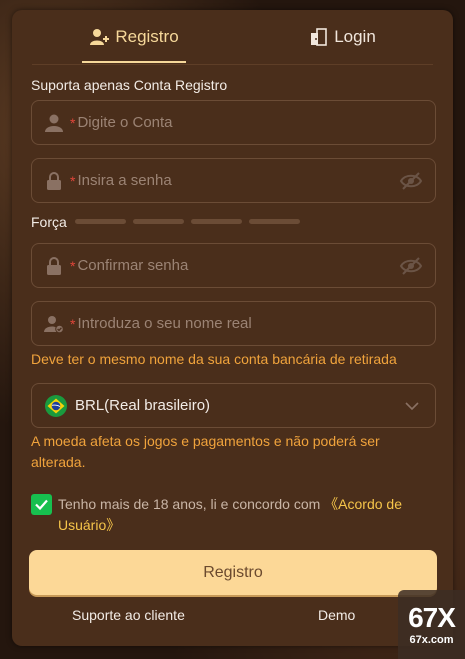 The height and width of the screenshot is (659, 465). I want to click on verified-user-icon, so click(54, 324).